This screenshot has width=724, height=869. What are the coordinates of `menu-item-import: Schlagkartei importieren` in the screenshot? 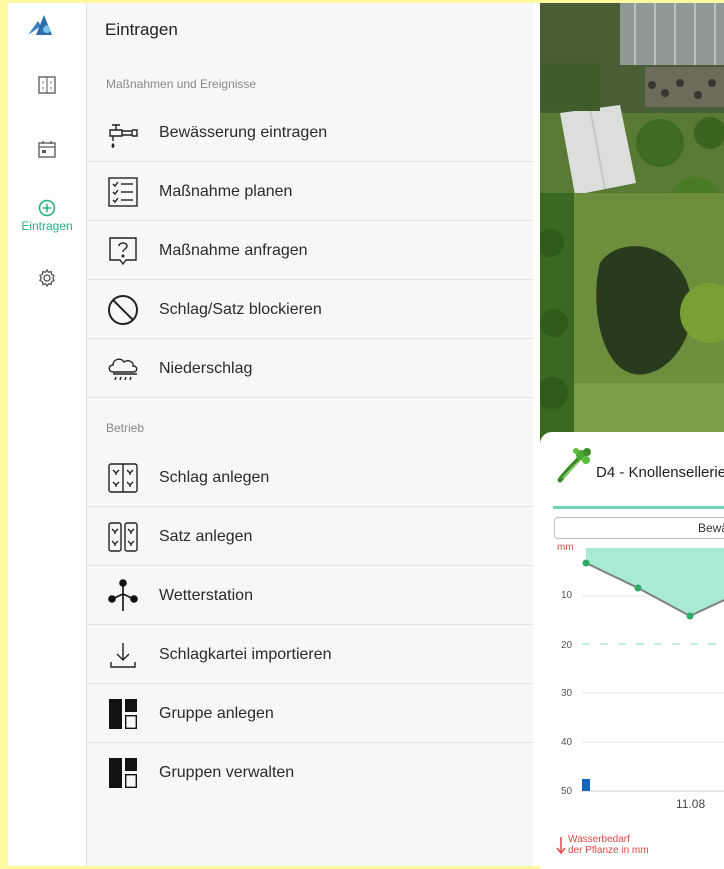 It's located at (310, 655).